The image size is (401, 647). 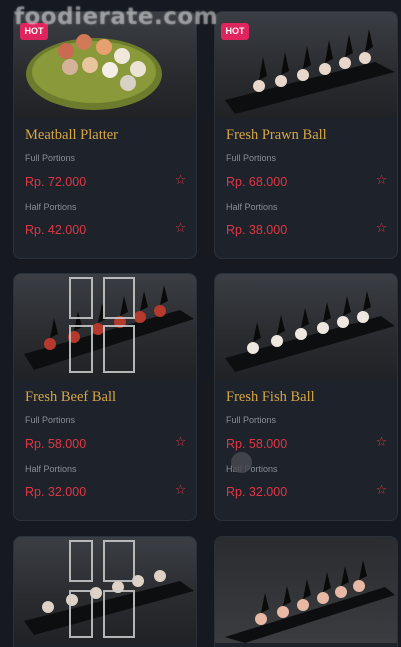 I want to click on product-name: Meatball Platter, so click(x=72, y=135).